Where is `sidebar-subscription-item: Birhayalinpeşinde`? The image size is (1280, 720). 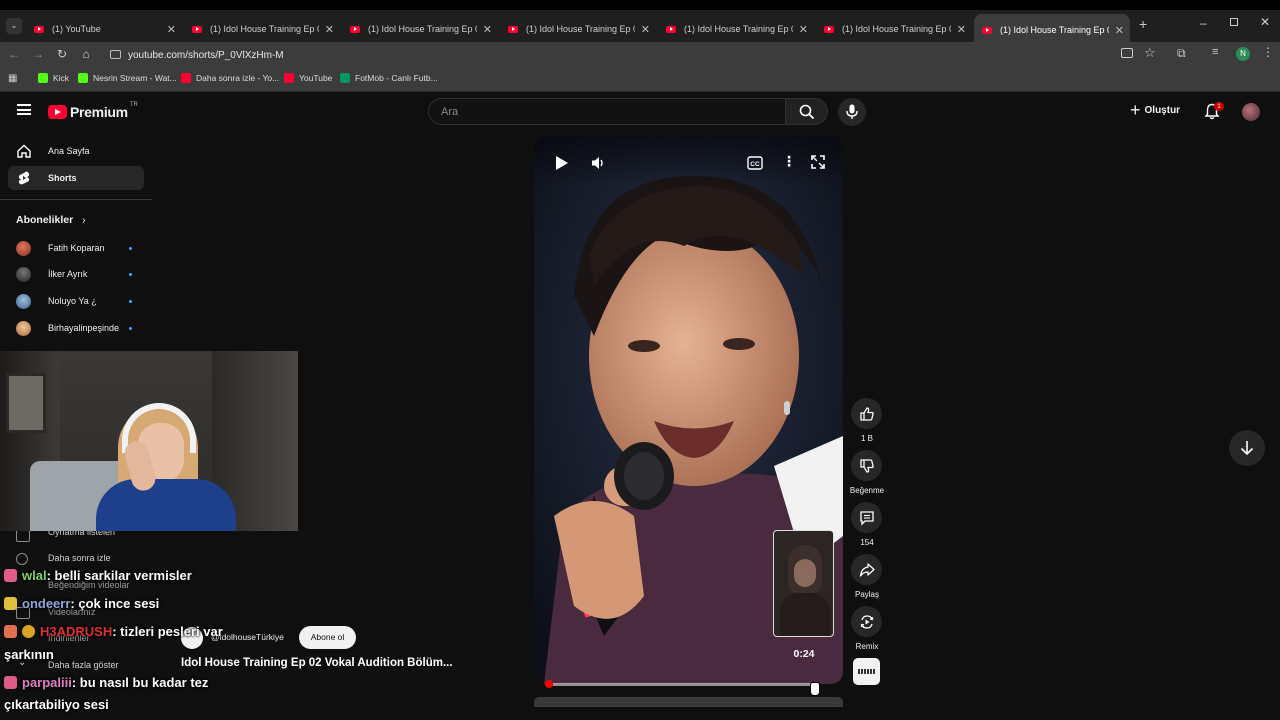
sidebar-subscription-item: Birhayalinpeşinde is located at coordinates (80, 328).